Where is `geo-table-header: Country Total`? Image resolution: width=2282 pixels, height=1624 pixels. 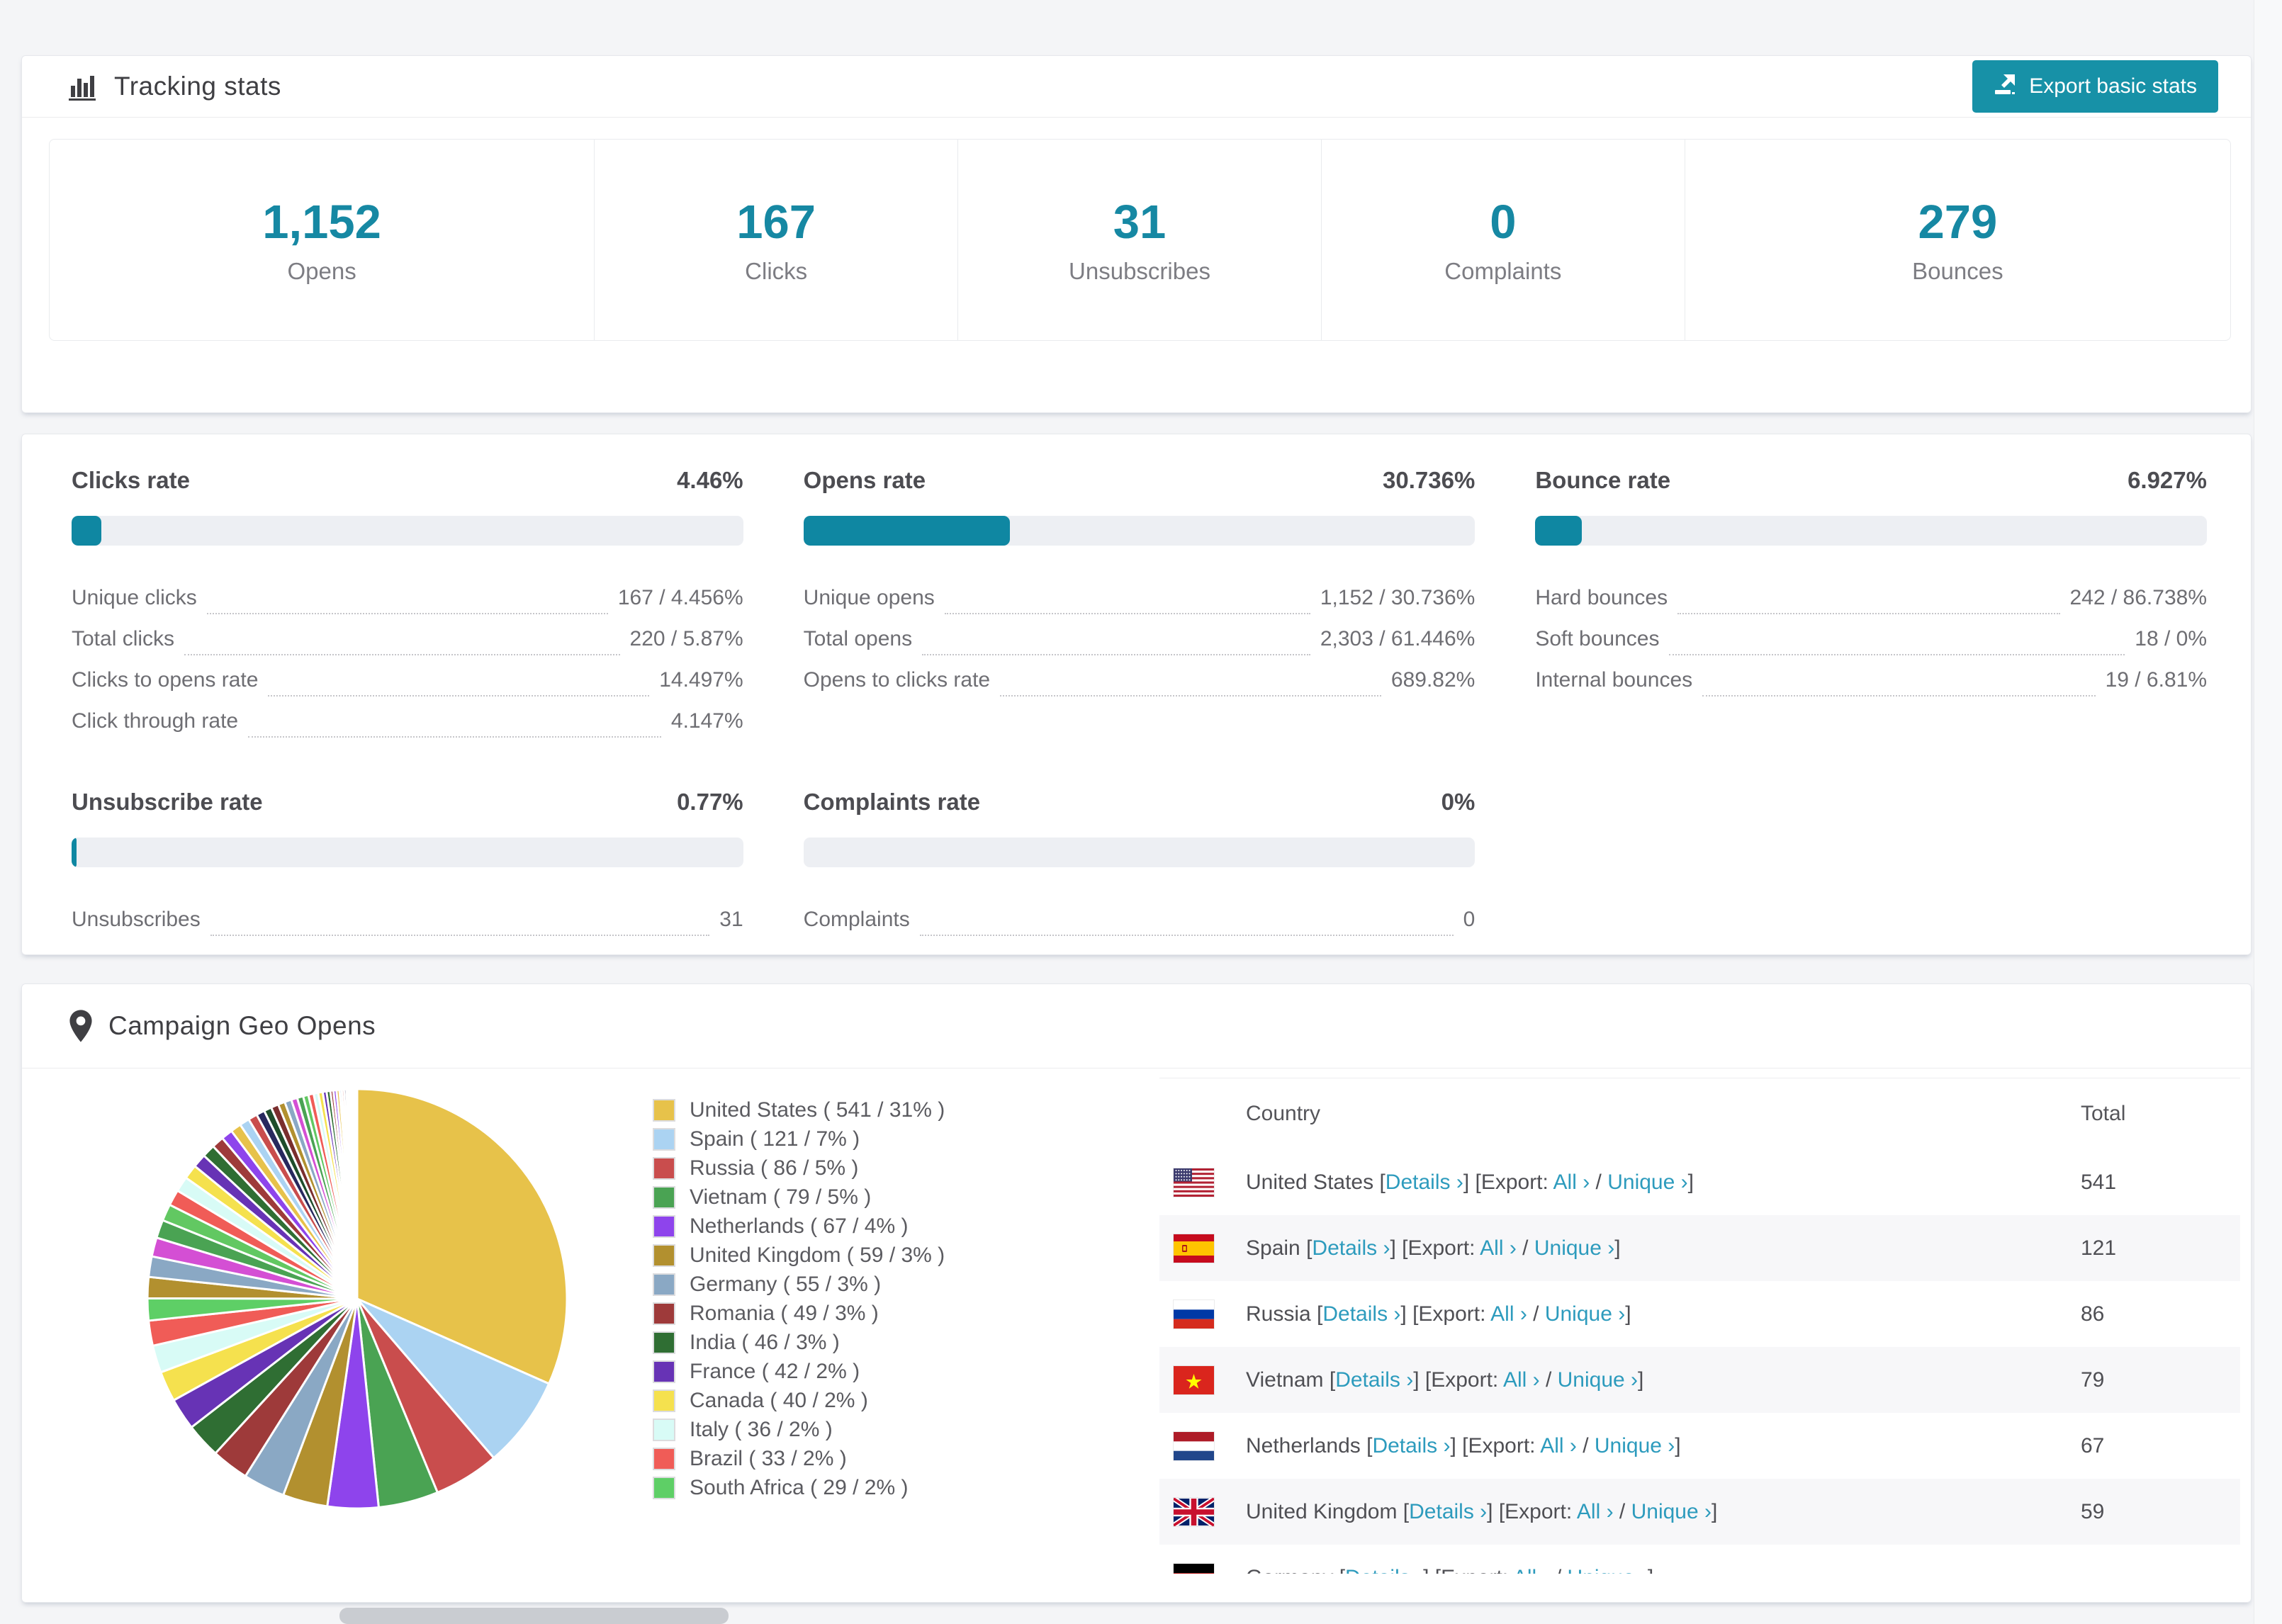
geo-table-header: Country Total is located at coordinates (1699, 1114).